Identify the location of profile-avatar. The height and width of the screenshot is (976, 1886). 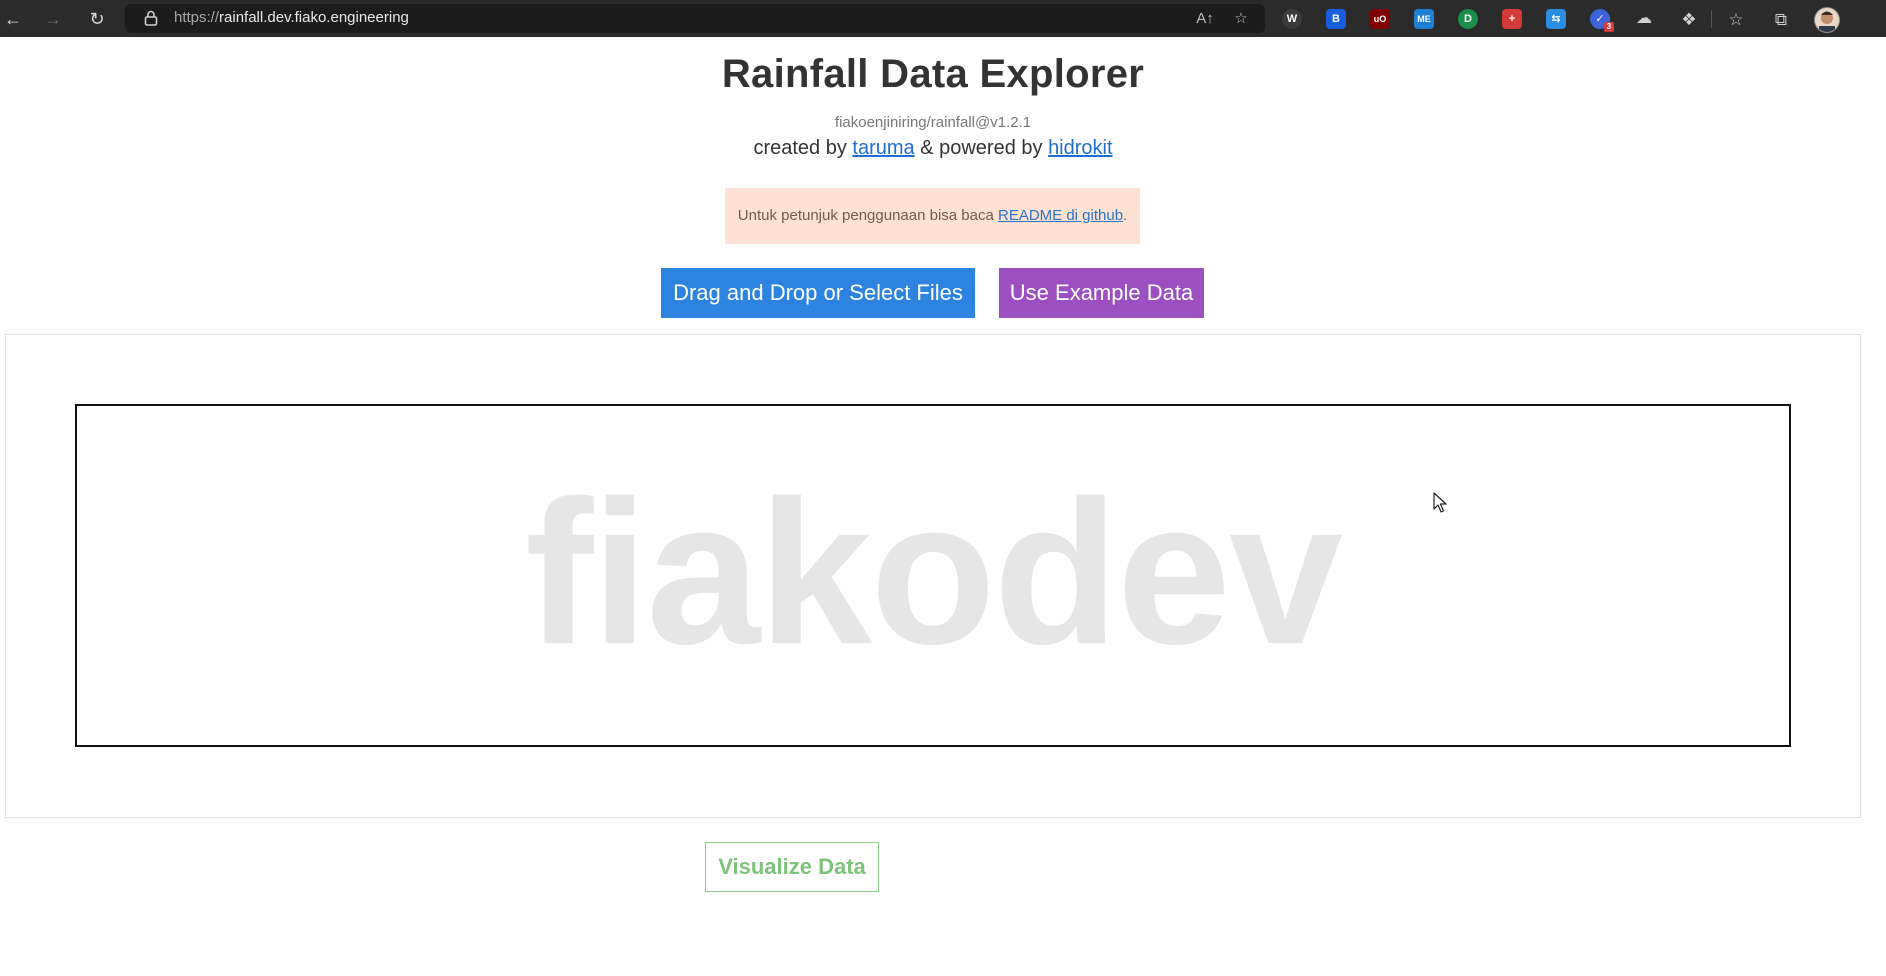
(1827, 20).